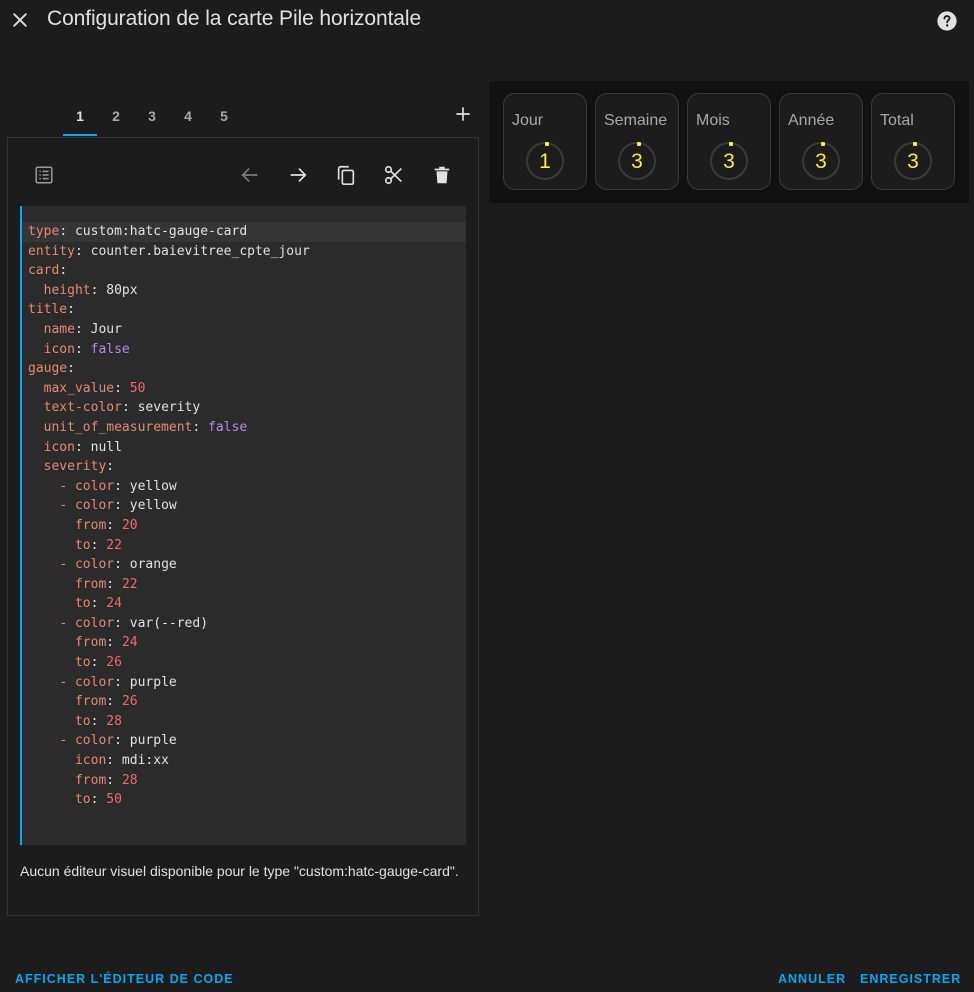 This screenshot has width=974, height=992. Describe the element at coordinates (51, 251) in the screenshot. I see `code-token: entity` at that location.